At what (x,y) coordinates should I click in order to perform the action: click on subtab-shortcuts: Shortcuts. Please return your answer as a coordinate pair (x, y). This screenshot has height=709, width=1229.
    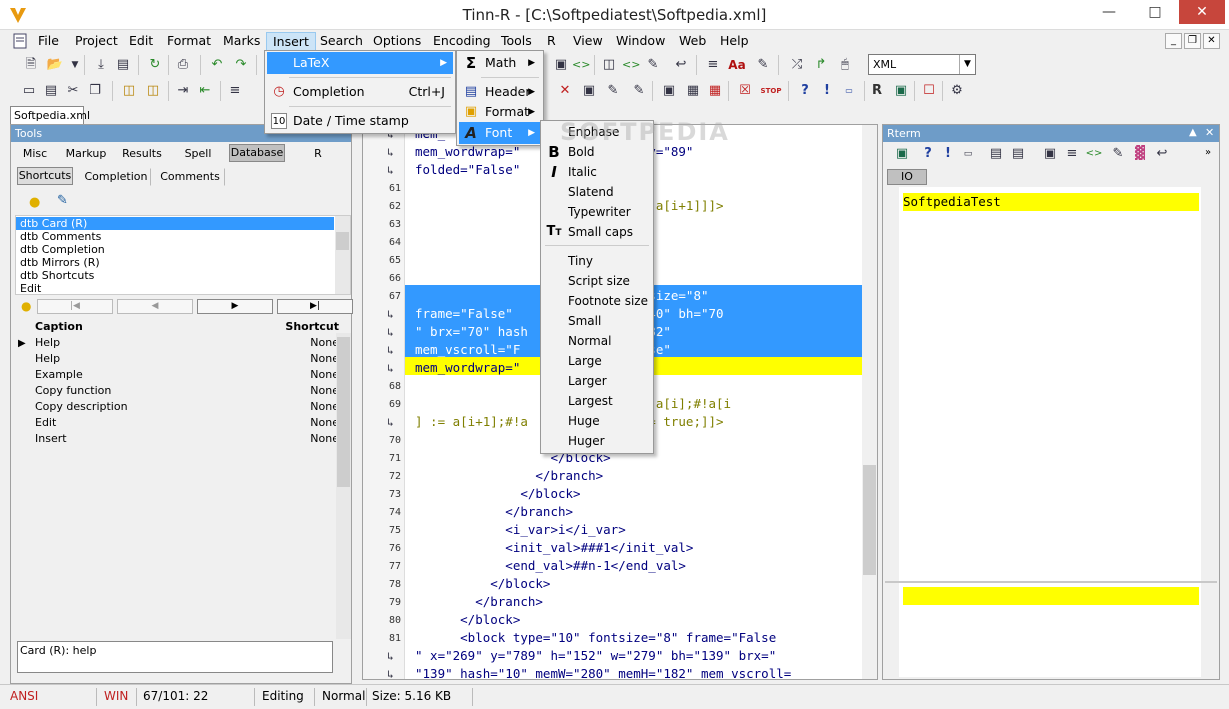
    Looking at the image, I should click on (45, 176).